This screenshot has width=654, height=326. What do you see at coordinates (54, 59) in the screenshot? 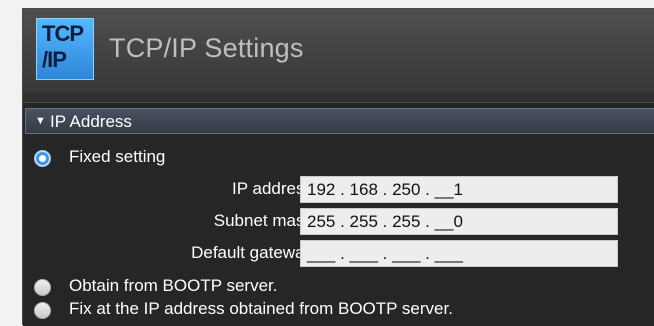
I see `tcp-ip-icon-bottom: /IP` at bounding box center [54, 59].